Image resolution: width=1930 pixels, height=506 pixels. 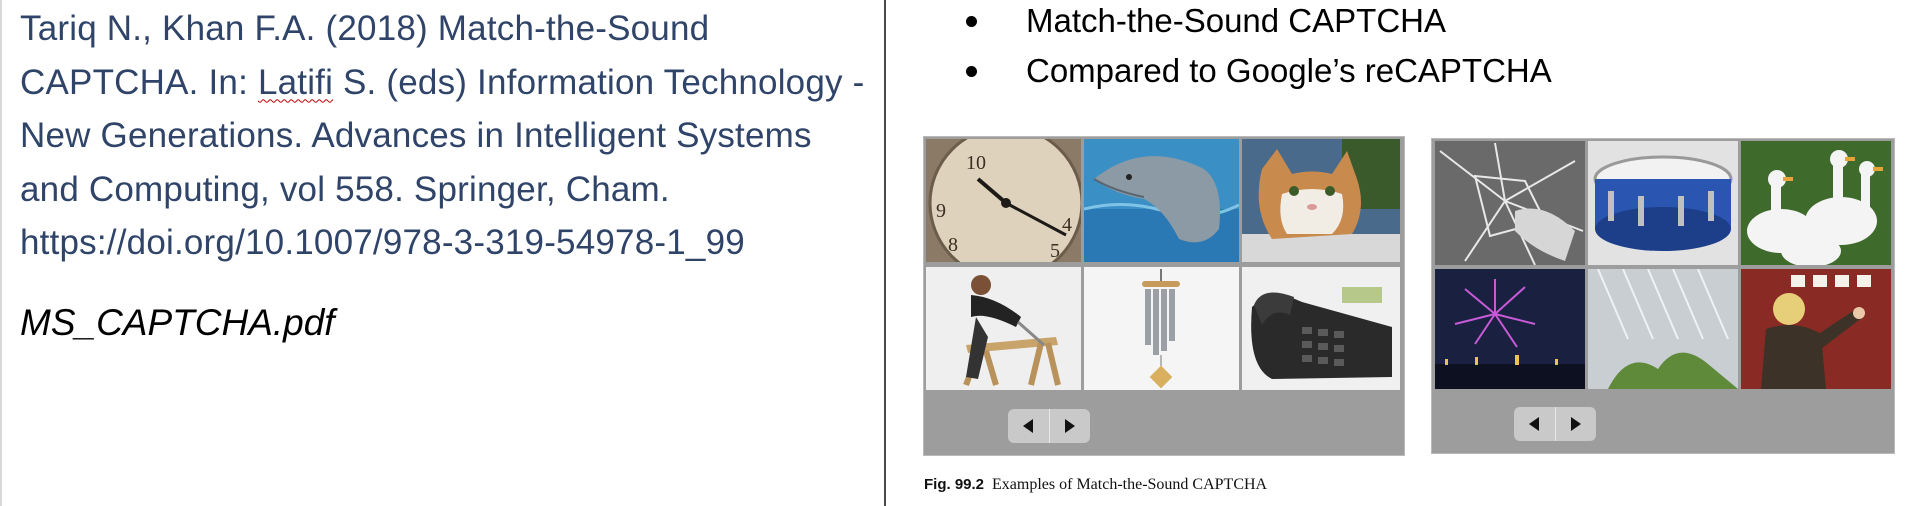 I want to click on geese-image, so click(x=1816, y=203).